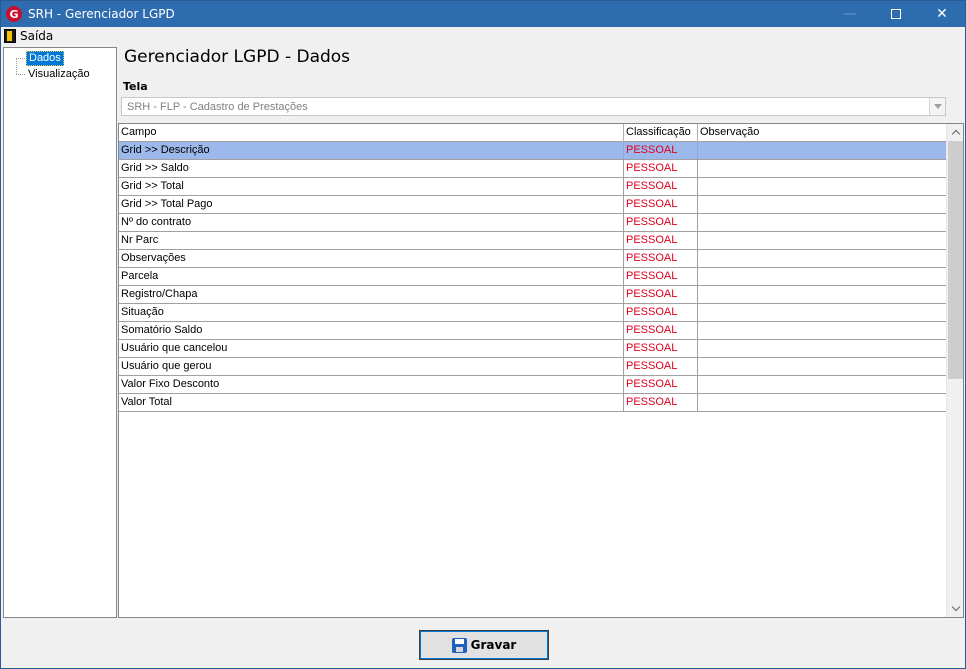 The width and height of the screenshot is (966, 669). I want to click on window-controls: — ✕, so click(896, 14).